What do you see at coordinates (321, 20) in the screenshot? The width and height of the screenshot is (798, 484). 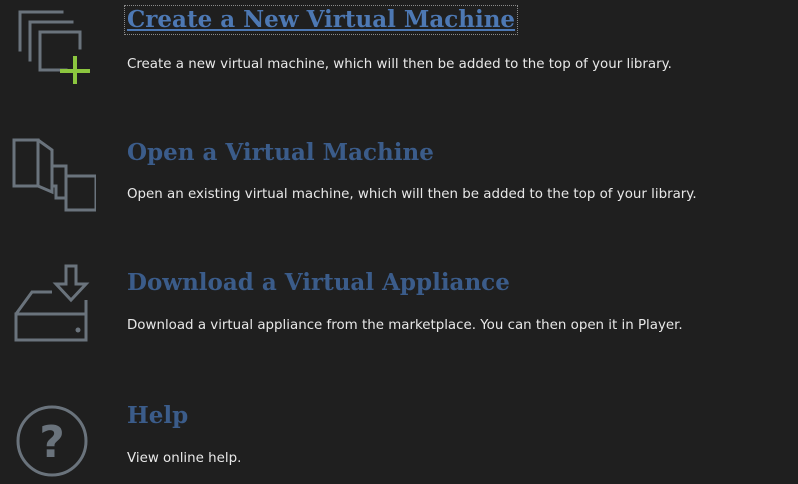 I see `create-vm-link: Create a New Virtual Machine` at bounding box center [321, 20].